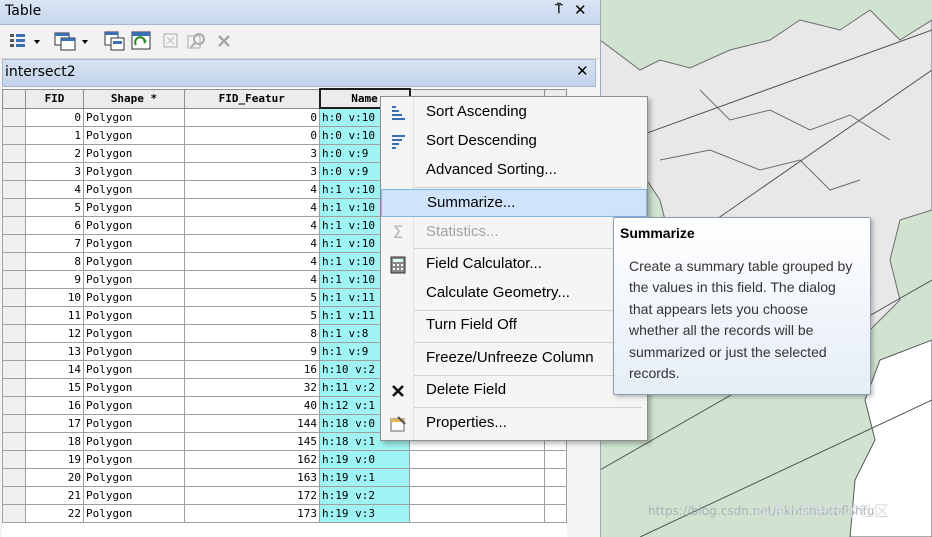 The image size is (932, 537). I want to click on cell-fid-featur: 0, so click(252, 135).